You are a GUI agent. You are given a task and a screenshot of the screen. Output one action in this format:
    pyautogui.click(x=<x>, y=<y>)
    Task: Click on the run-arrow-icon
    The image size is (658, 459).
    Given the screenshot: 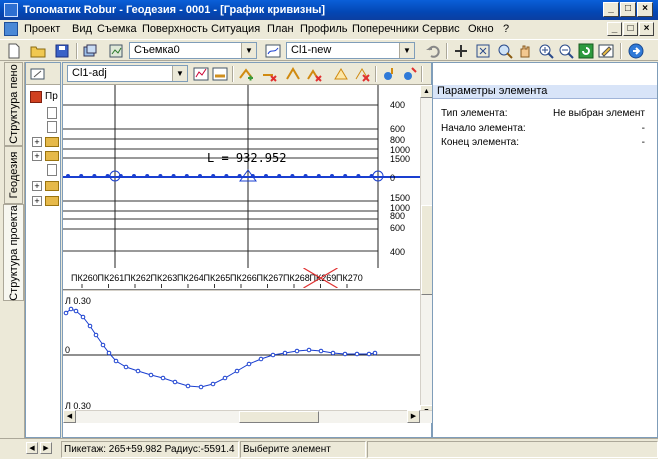 What is the action you would take?
    pyautogui.click(x=636, y=51)
    